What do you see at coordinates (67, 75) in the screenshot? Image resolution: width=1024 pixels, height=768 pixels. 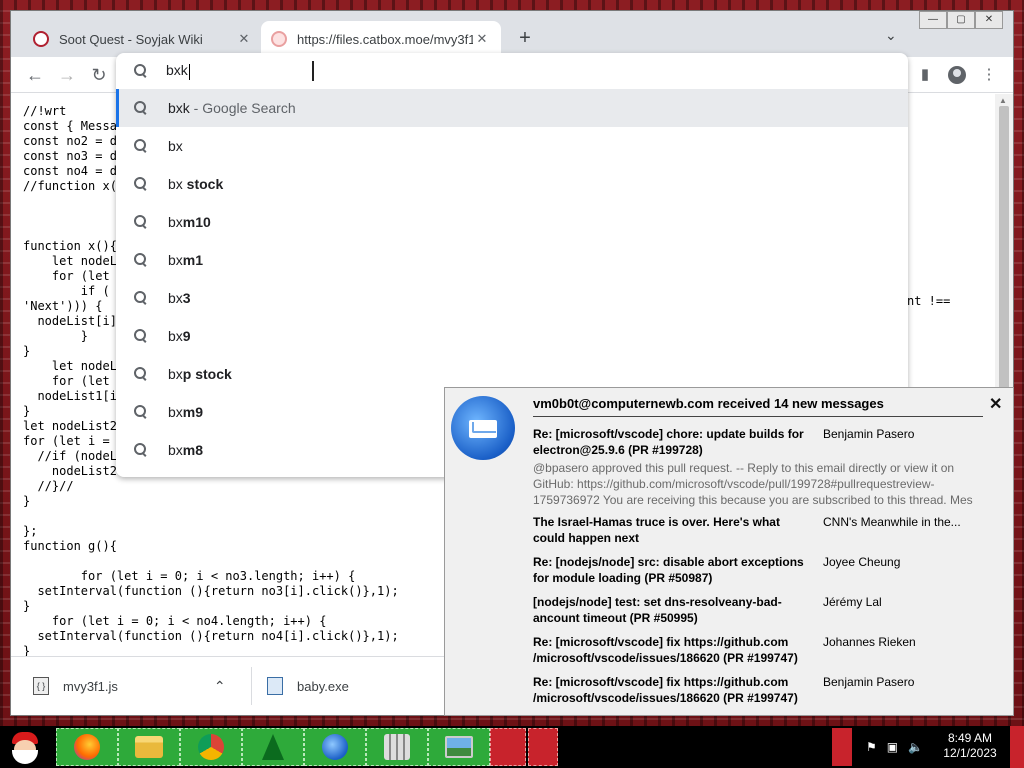 I see `forward-button: →` at bounding box center [67, 75].